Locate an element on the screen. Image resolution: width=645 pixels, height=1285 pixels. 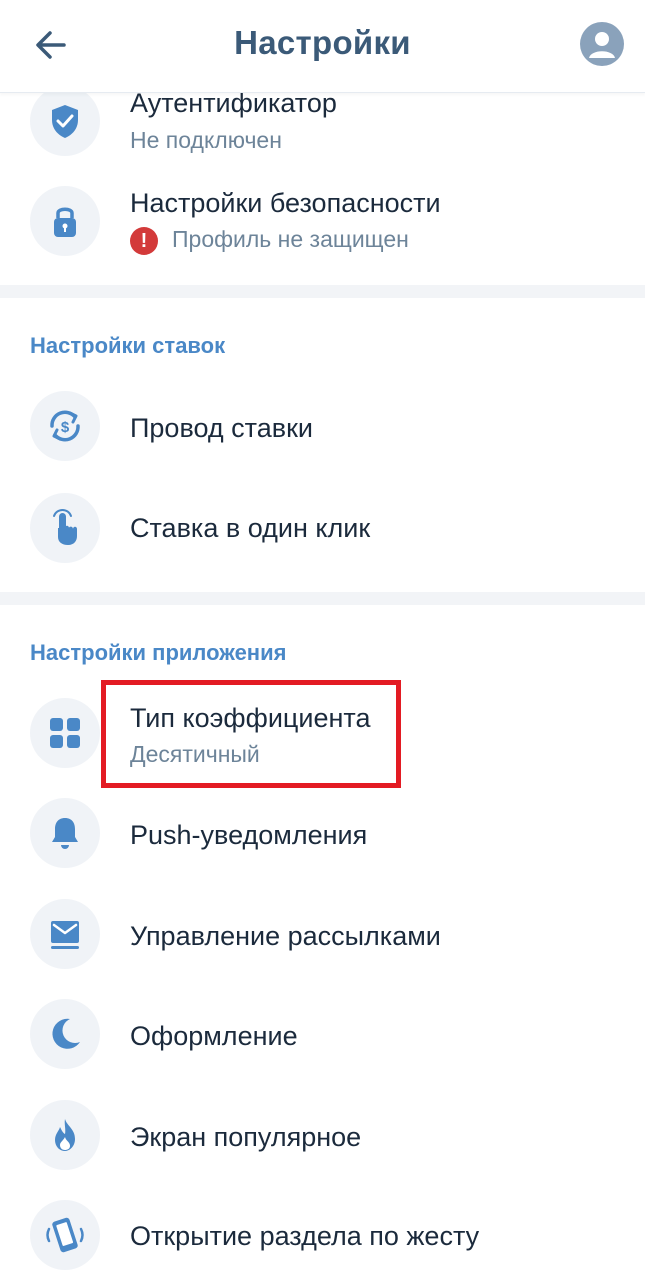
bet-route-icon-circle: $ is located at coordinates (65, 426).